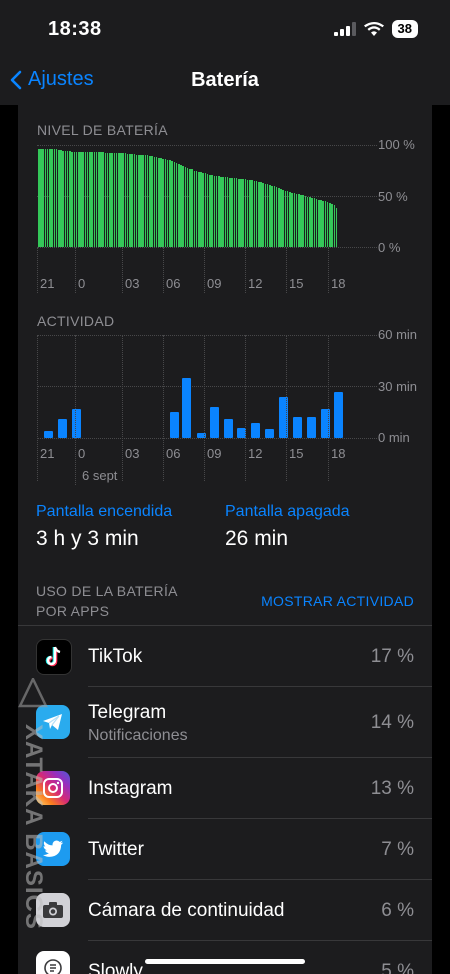 The width and height of the screenshot is (450, 974). Describe the element at coordinates (404, 29) in the screenshot. I see `battery-indicator: 38` at that location.